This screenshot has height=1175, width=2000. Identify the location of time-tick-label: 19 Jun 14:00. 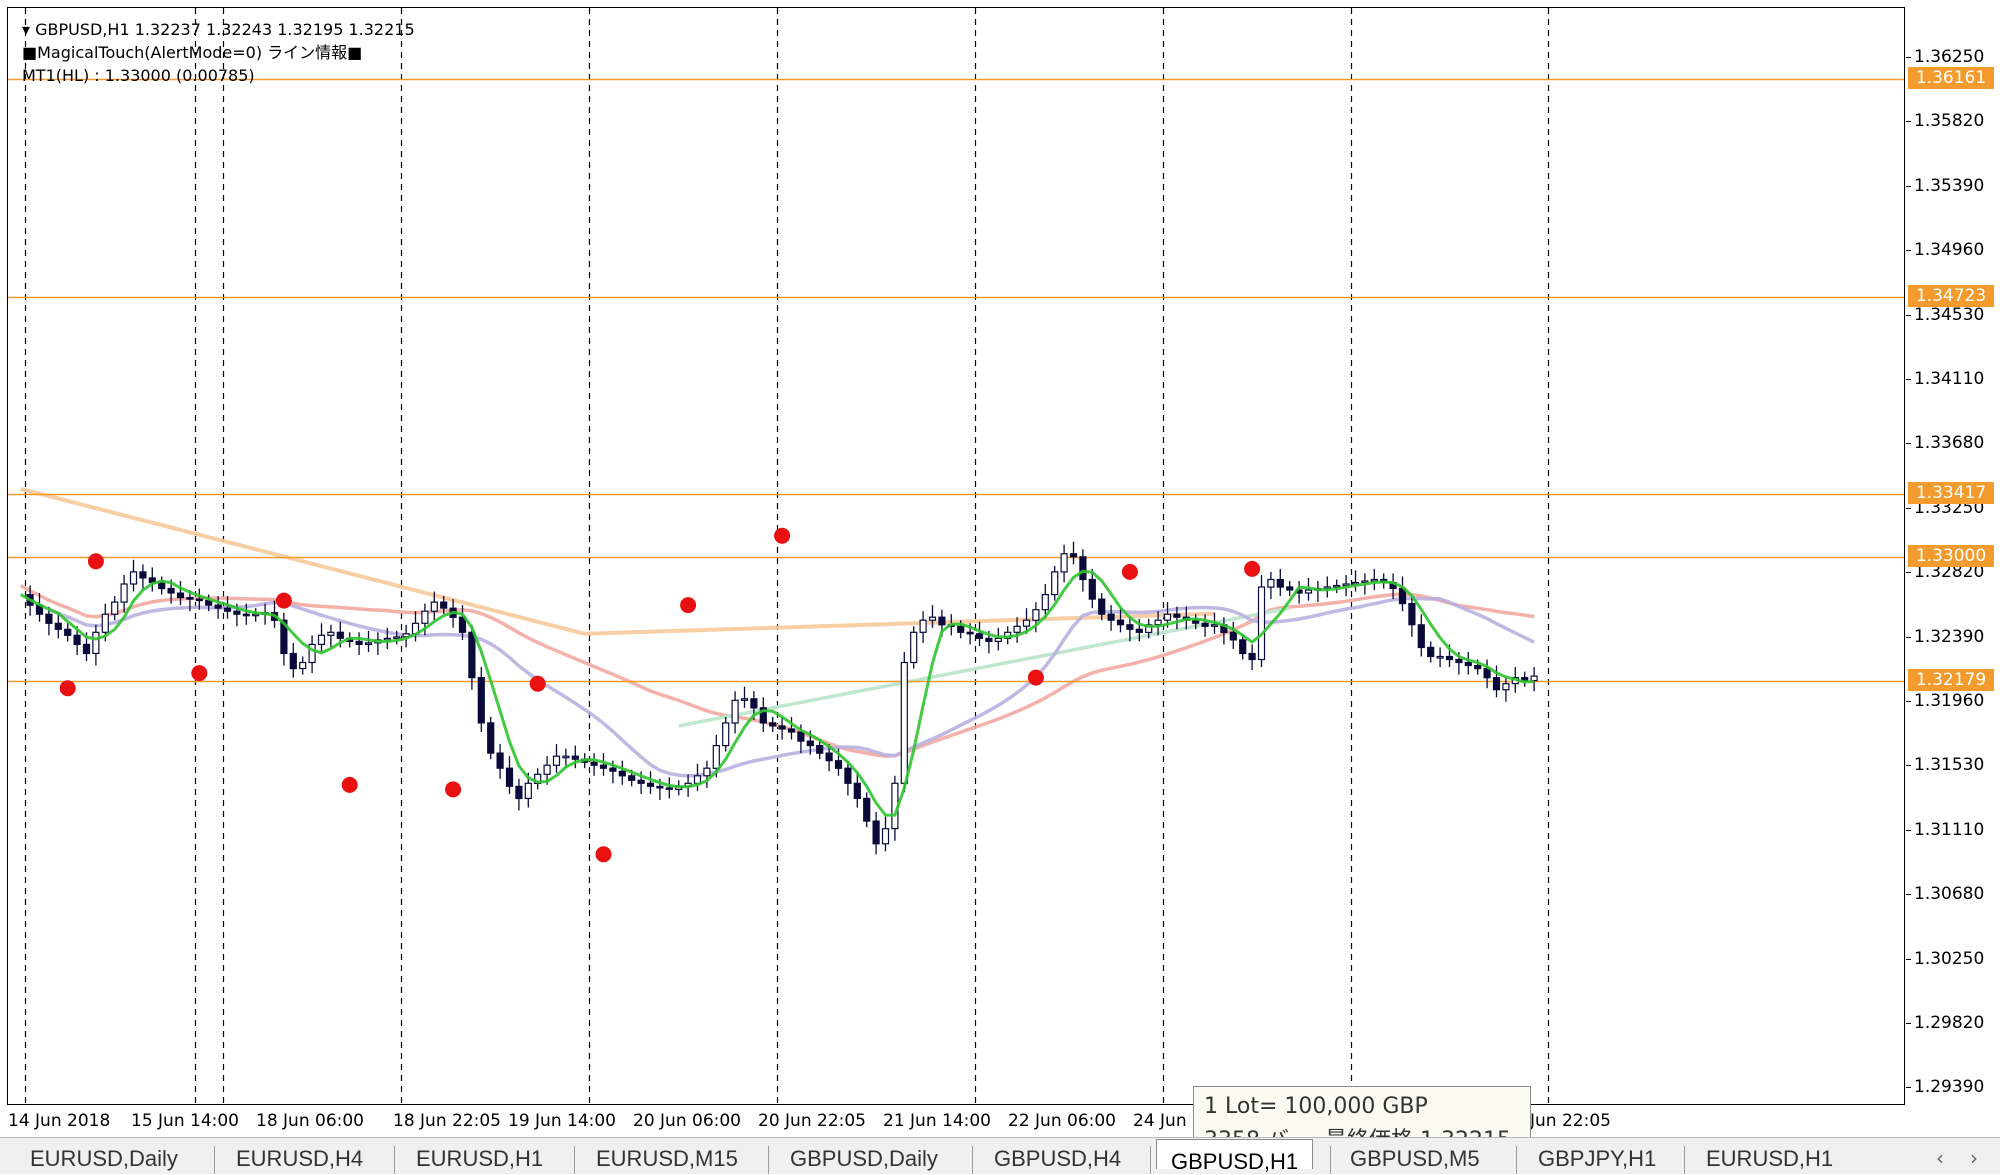
(562, 1121).